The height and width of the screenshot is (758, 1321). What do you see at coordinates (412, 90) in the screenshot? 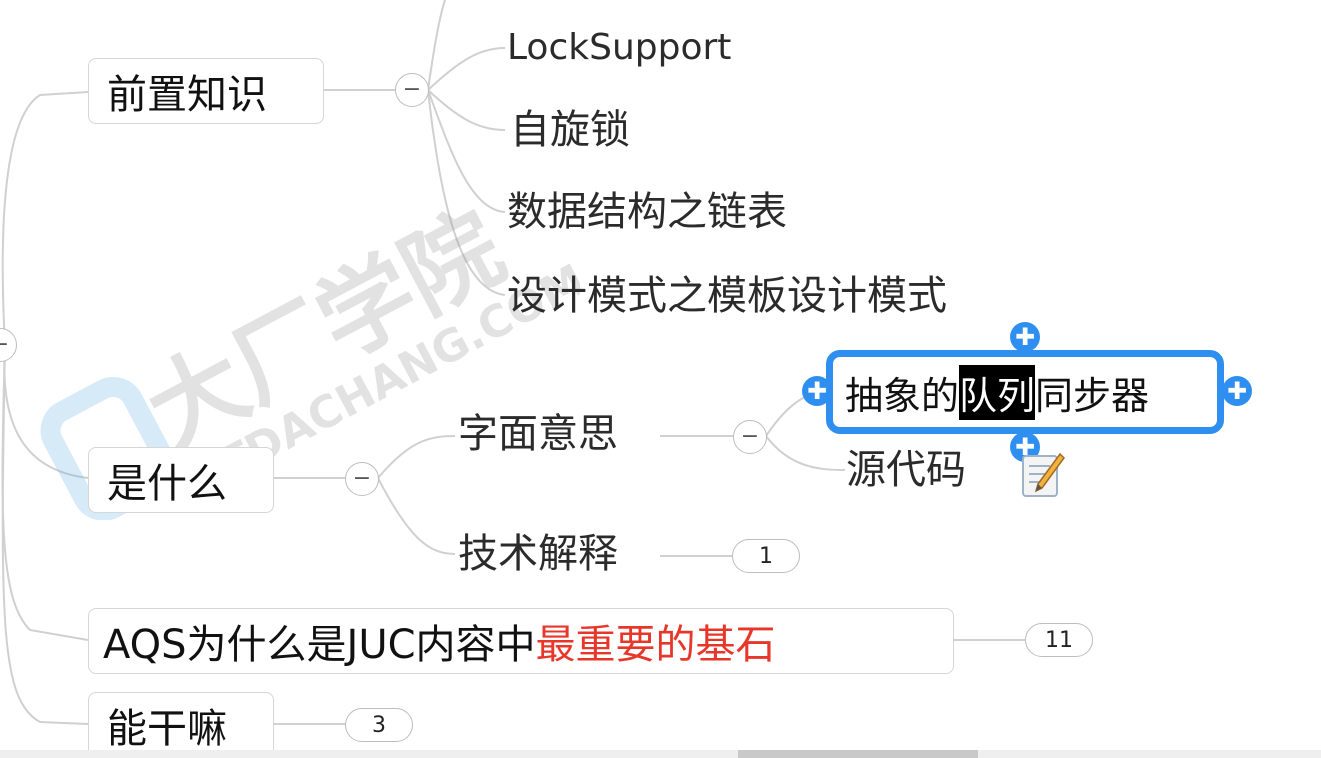
I see `prereq-collapse-button: −` at bounding box center [412, 90].